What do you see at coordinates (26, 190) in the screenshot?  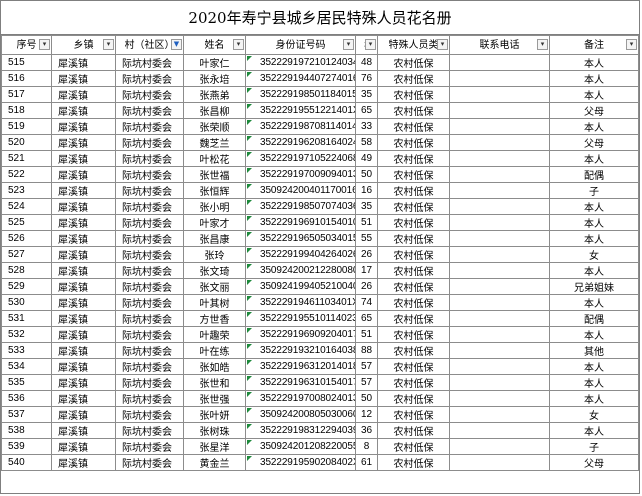 I see `row-number: 523` at bounding box center [26, 190].